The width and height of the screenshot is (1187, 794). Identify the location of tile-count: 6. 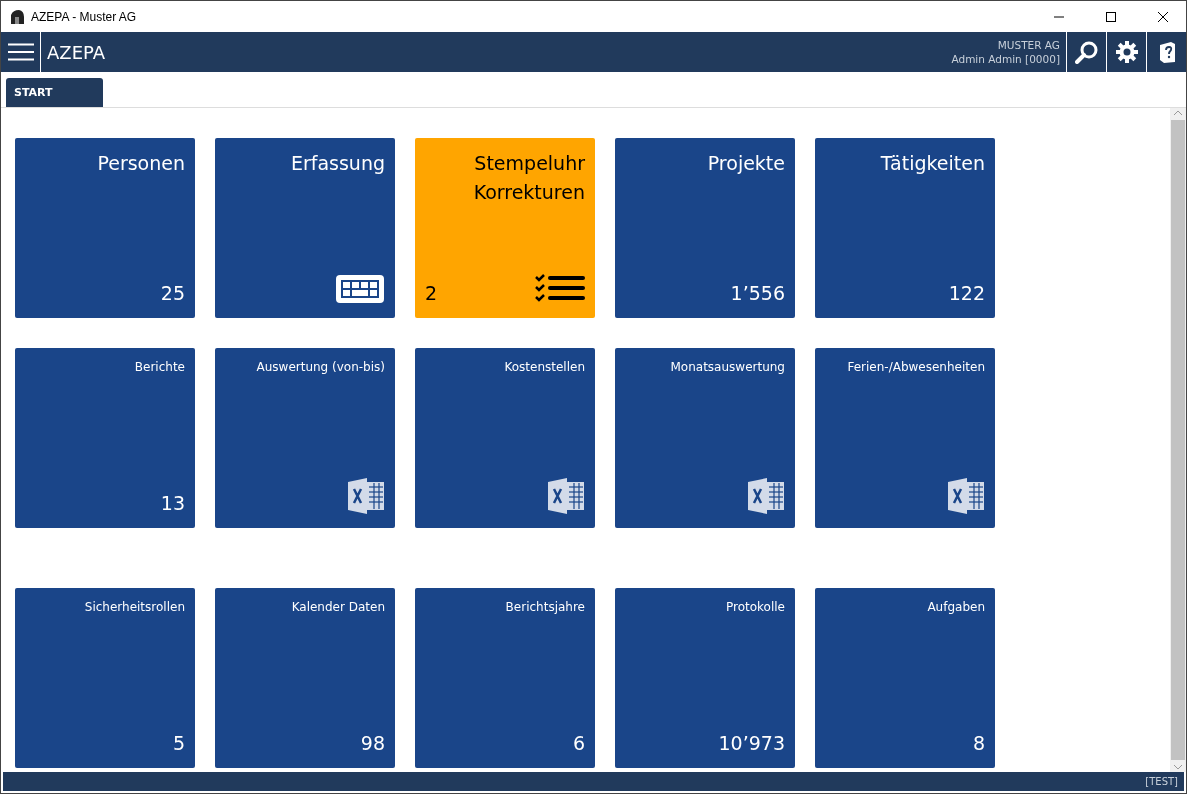
(578, 743).